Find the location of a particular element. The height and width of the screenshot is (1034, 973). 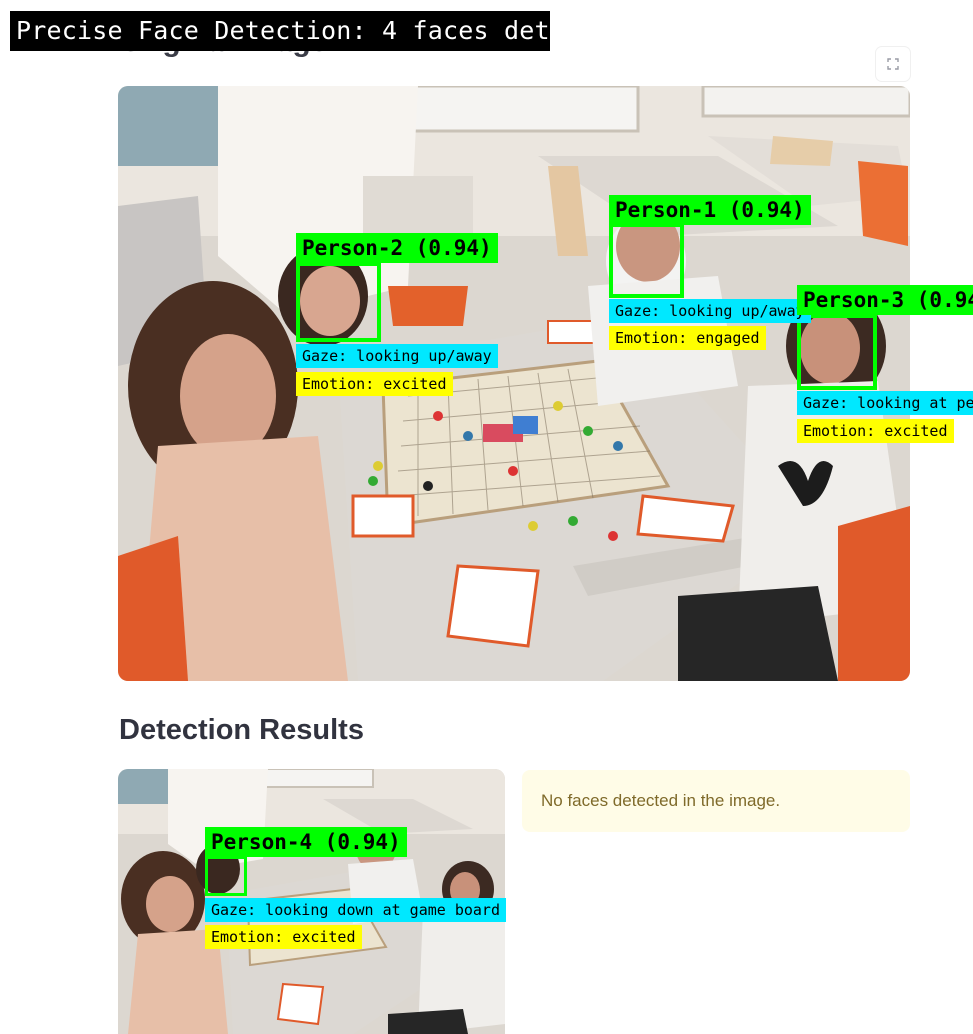

face-gaze-label: Gaze: looking at pers is located at coordinates (885, 403).